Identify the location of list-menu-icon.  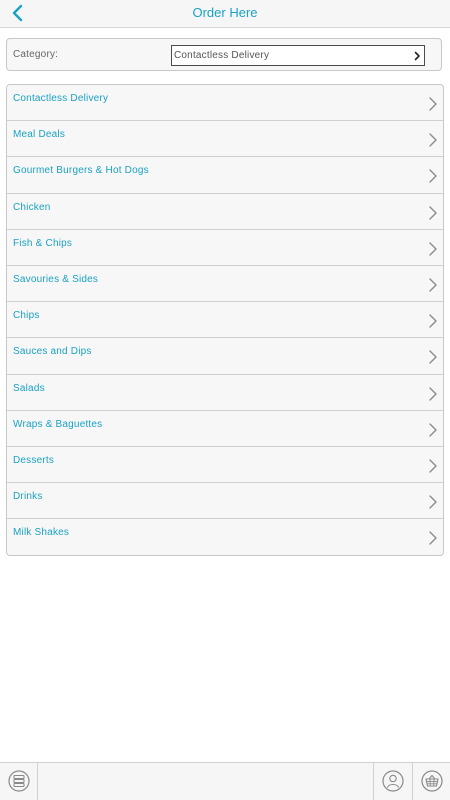
(19, 781).